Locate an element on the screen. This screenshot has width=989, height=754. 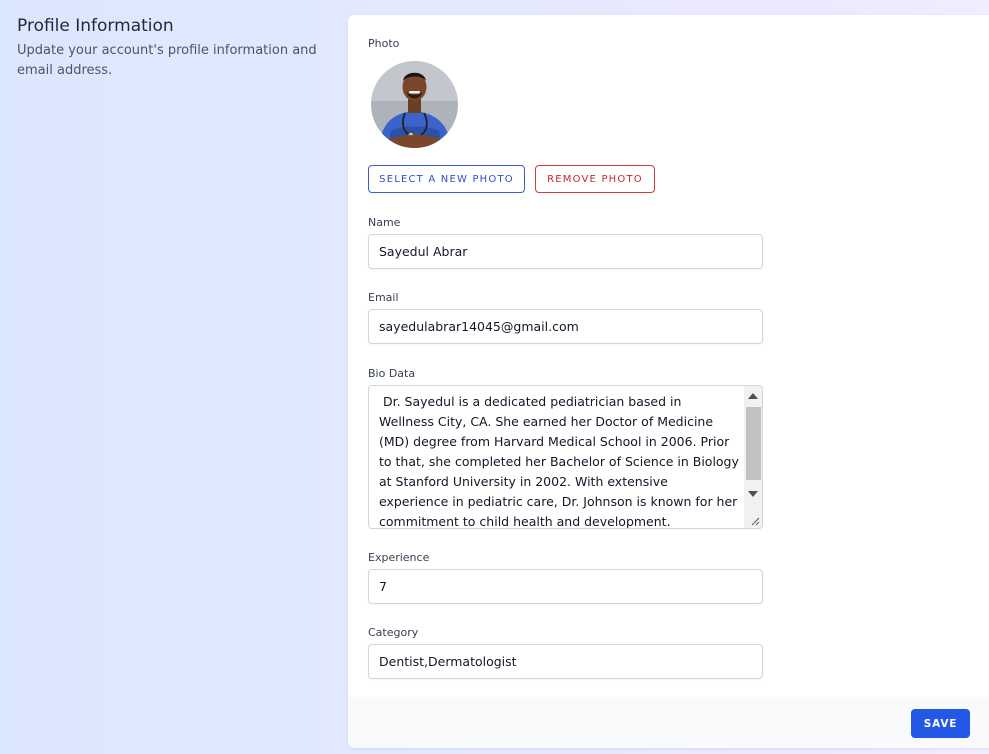
name-input: Sayedul Abrar is located at coordinates (565, 251).